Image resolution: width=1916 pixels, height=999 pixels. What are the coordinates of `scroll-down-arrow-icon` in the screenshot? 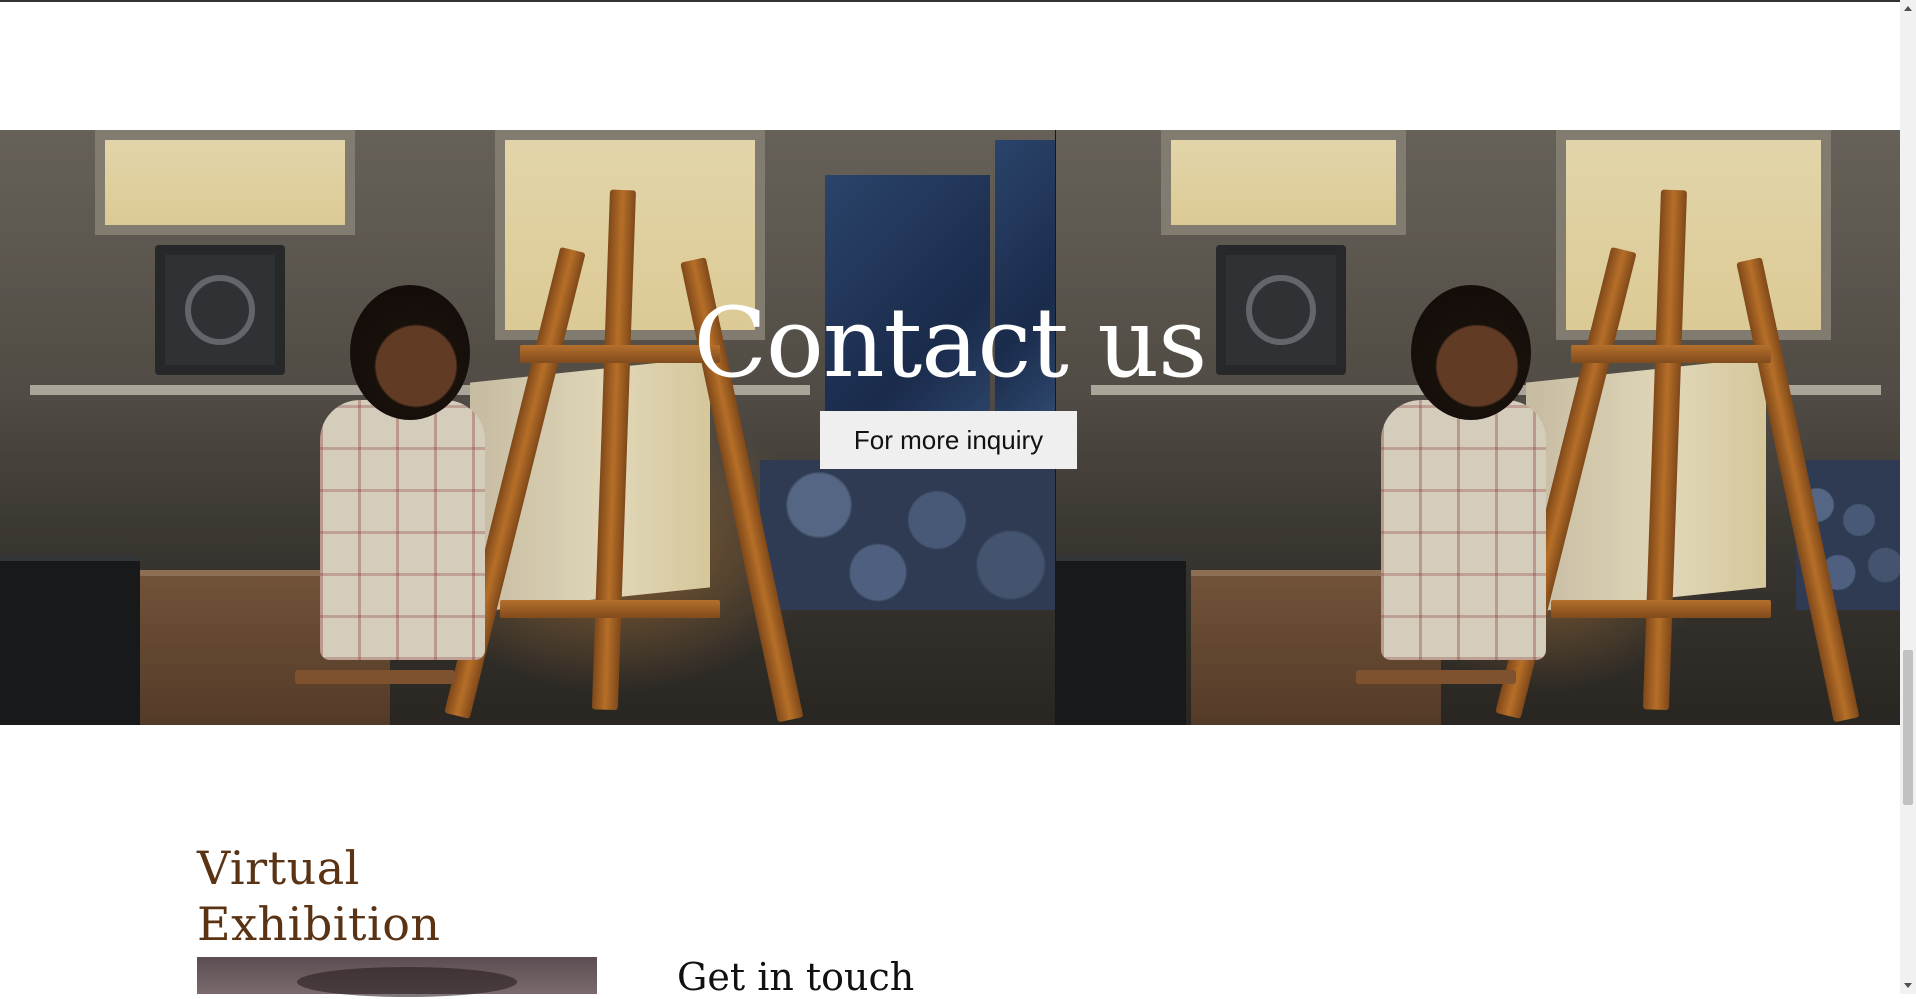 It's located at (1908, 985).